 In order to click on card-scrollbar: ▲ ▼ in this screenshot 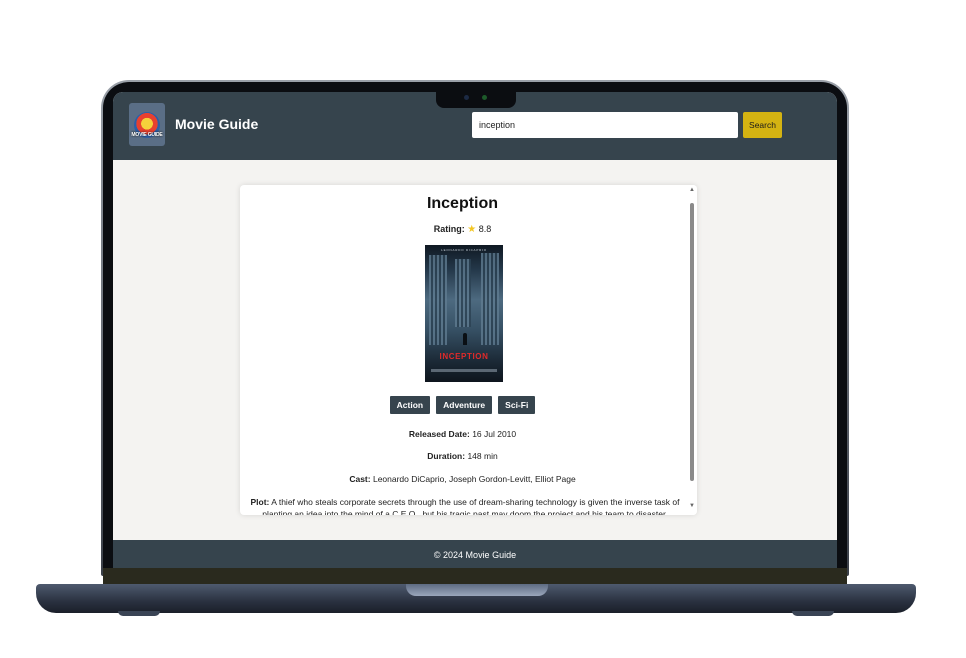, I will do `click(692, 350)`.